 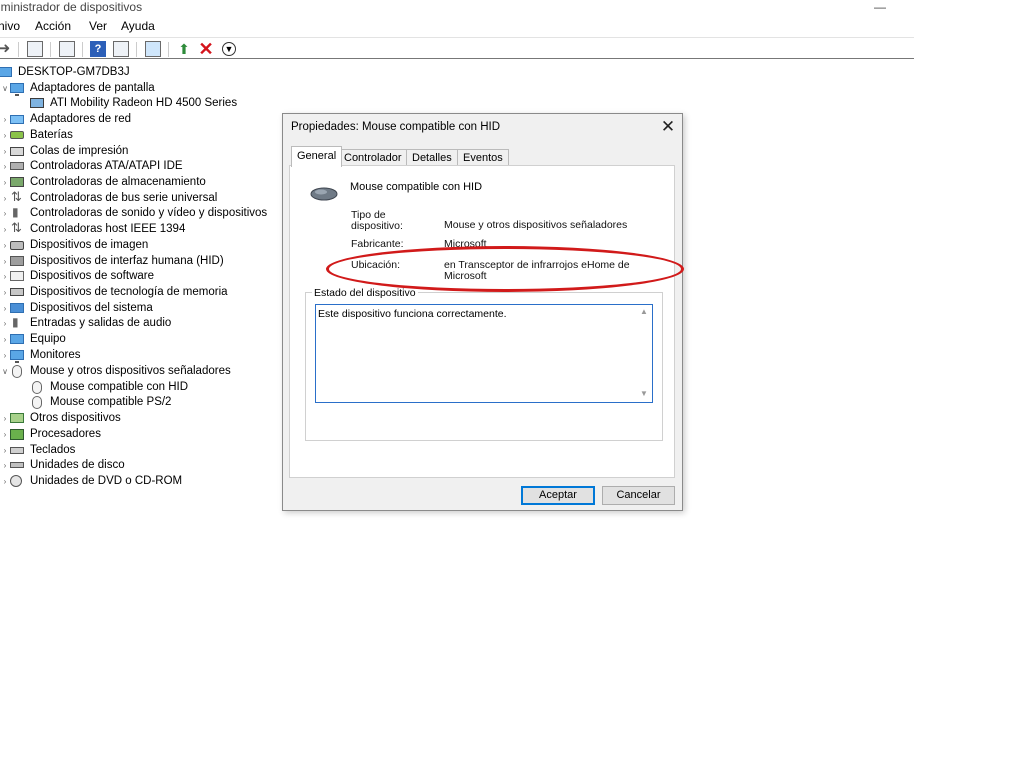 I want to click on location-value-2: Microsoft, so click(x=465, y=276).